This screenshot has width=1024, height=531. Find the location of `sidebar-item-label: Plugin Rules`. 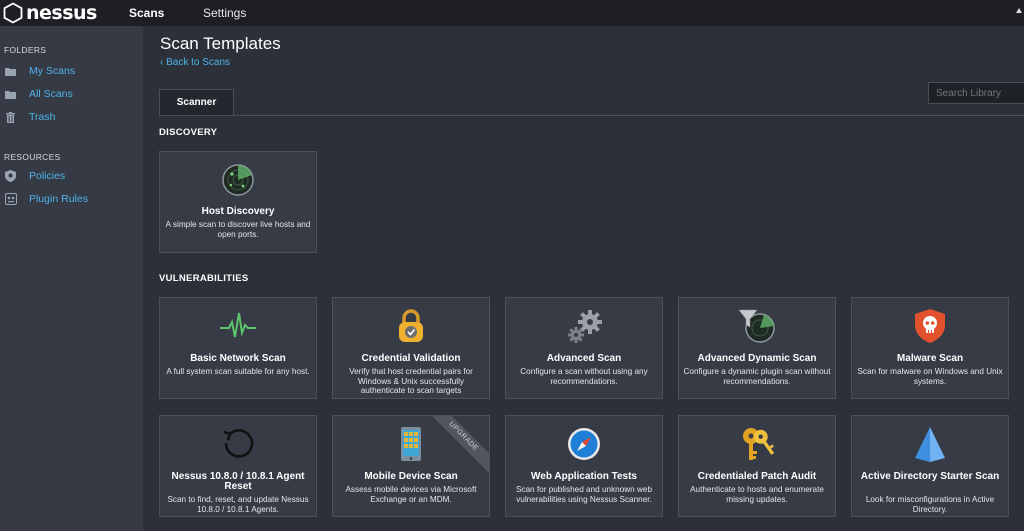

sidebar-item-label: Plugin Rules is located at coordinates (58, 199).